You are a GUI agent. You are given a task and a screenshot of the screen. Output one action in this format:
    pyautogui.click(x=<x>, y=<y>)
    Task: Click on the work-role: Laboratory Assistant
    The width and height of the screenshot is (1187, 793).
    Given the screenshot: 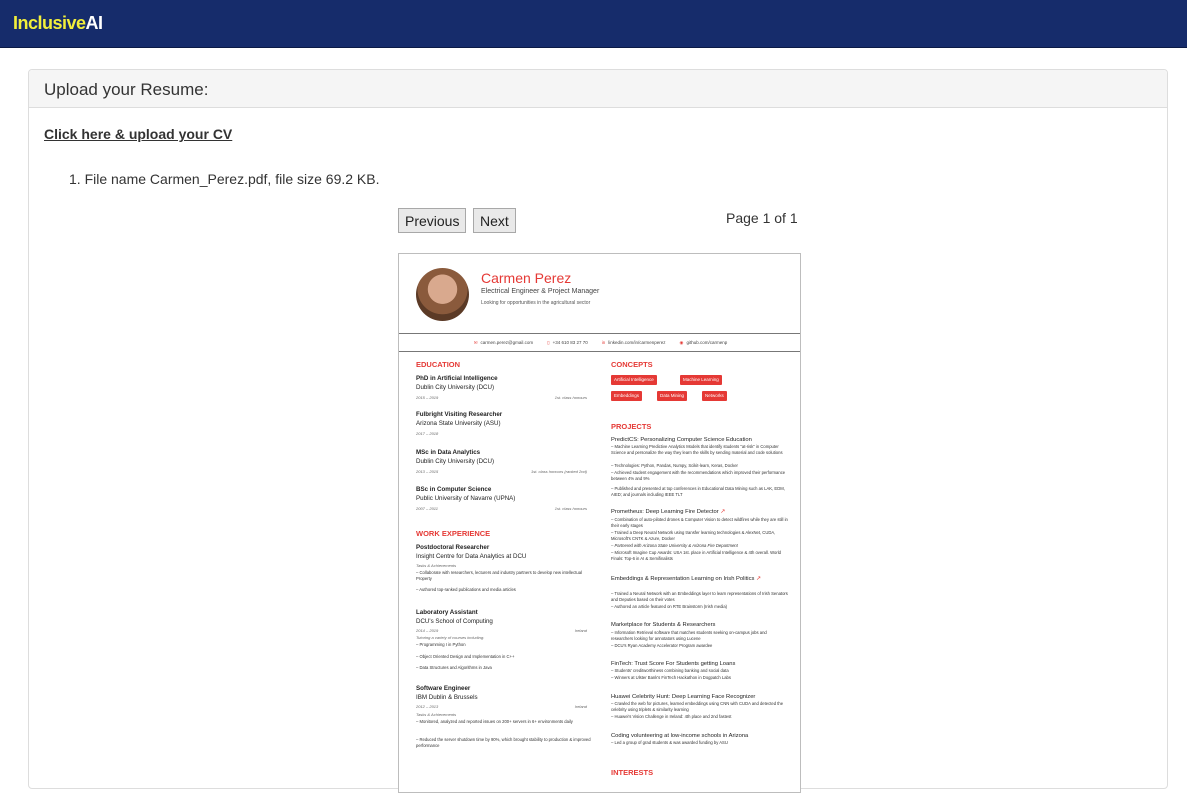 What is the action you would take?
    pyautogui.click(x=447, y=612)
    